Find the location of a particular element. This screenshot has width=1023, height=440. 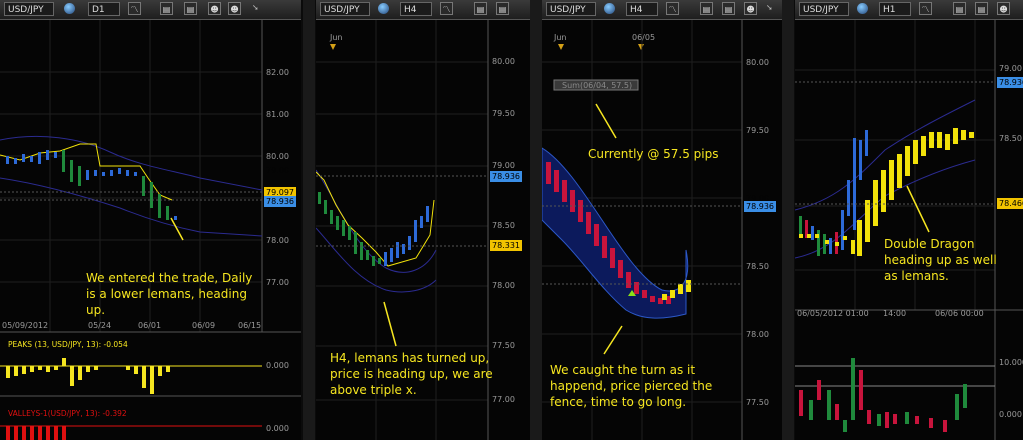

date-label: 06/09 is located at coordinates (204, 325).